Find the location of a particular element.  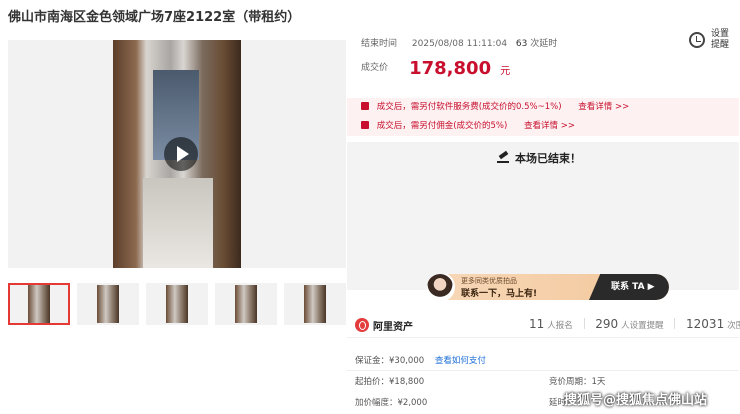

watermark: 搜狐号@搜狐焦点佛山站 is located at coordinates (636, 400).